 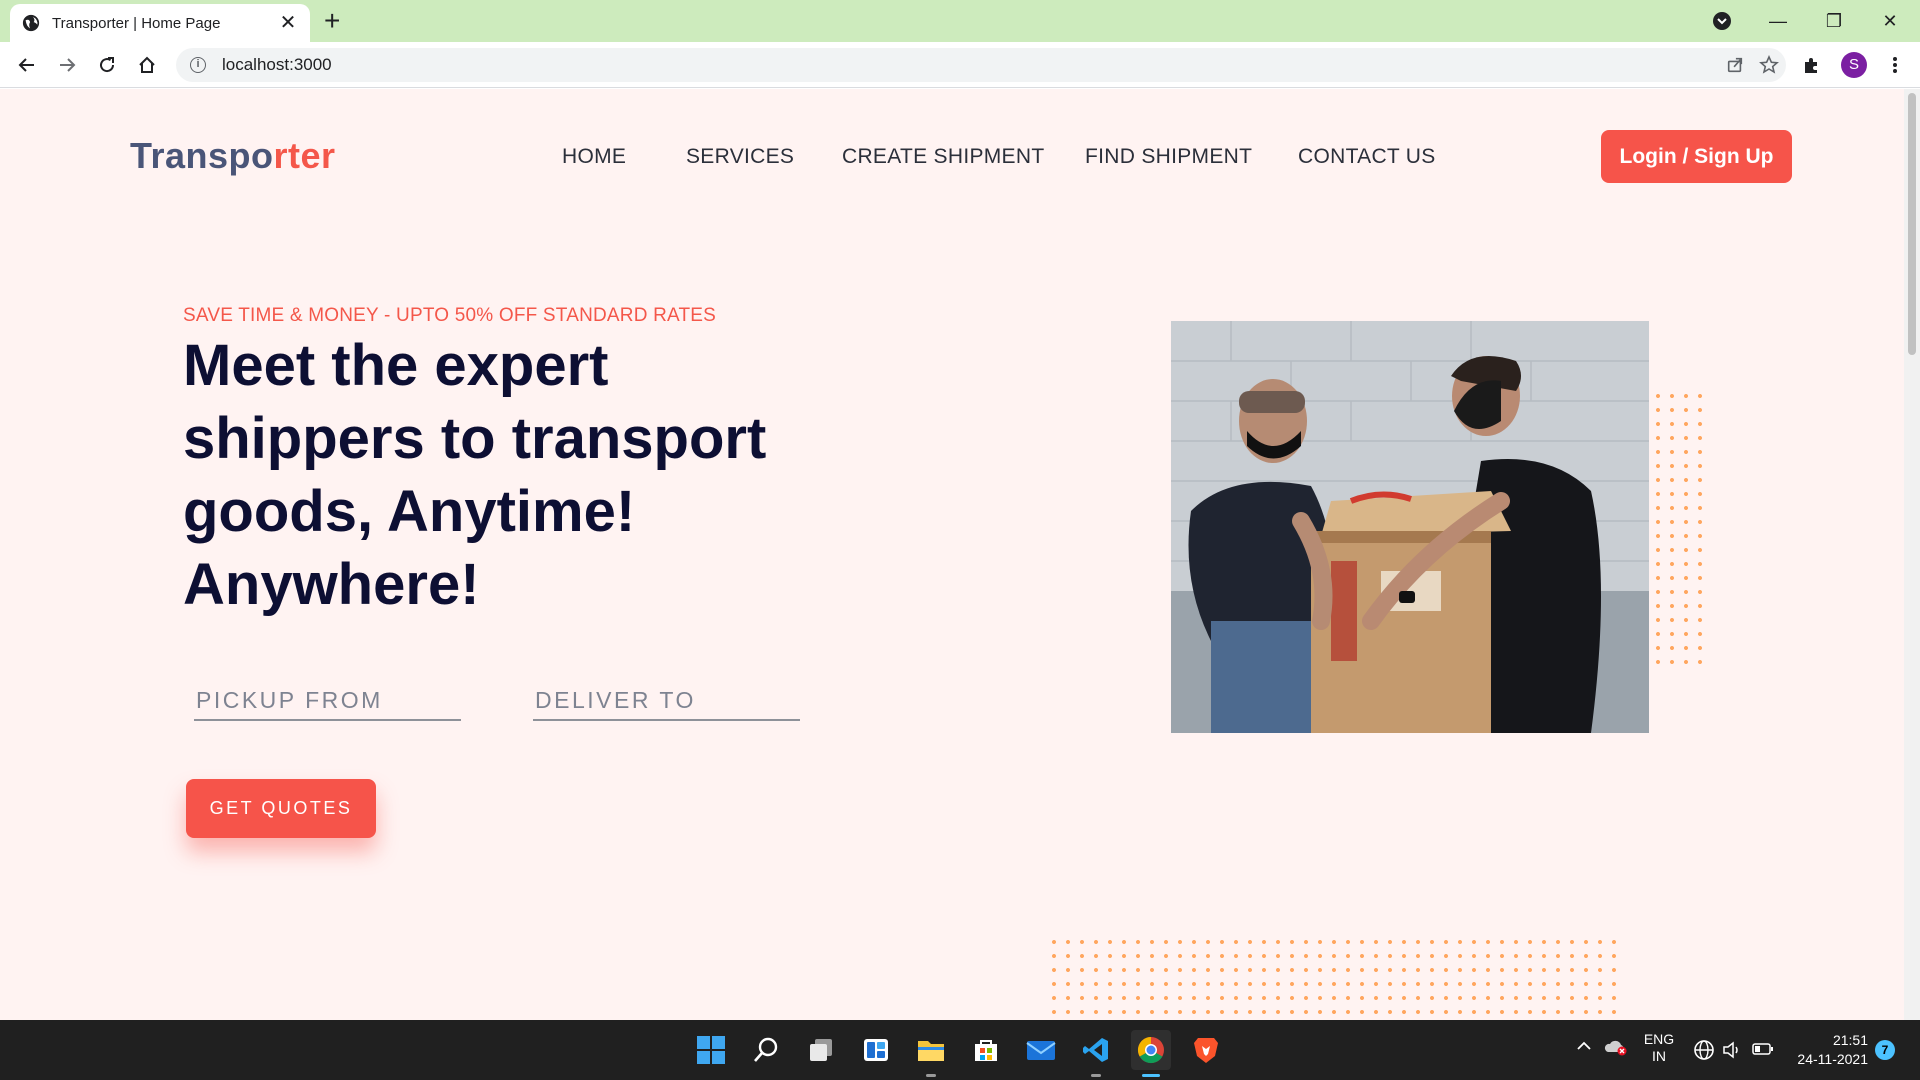 What do you see at coordinates (960, 21) in the screenshot?
I see `browser-tab-bar: Transporter | Home Page ✕ + — ❐ ✕` at bounding box center [960, 21].